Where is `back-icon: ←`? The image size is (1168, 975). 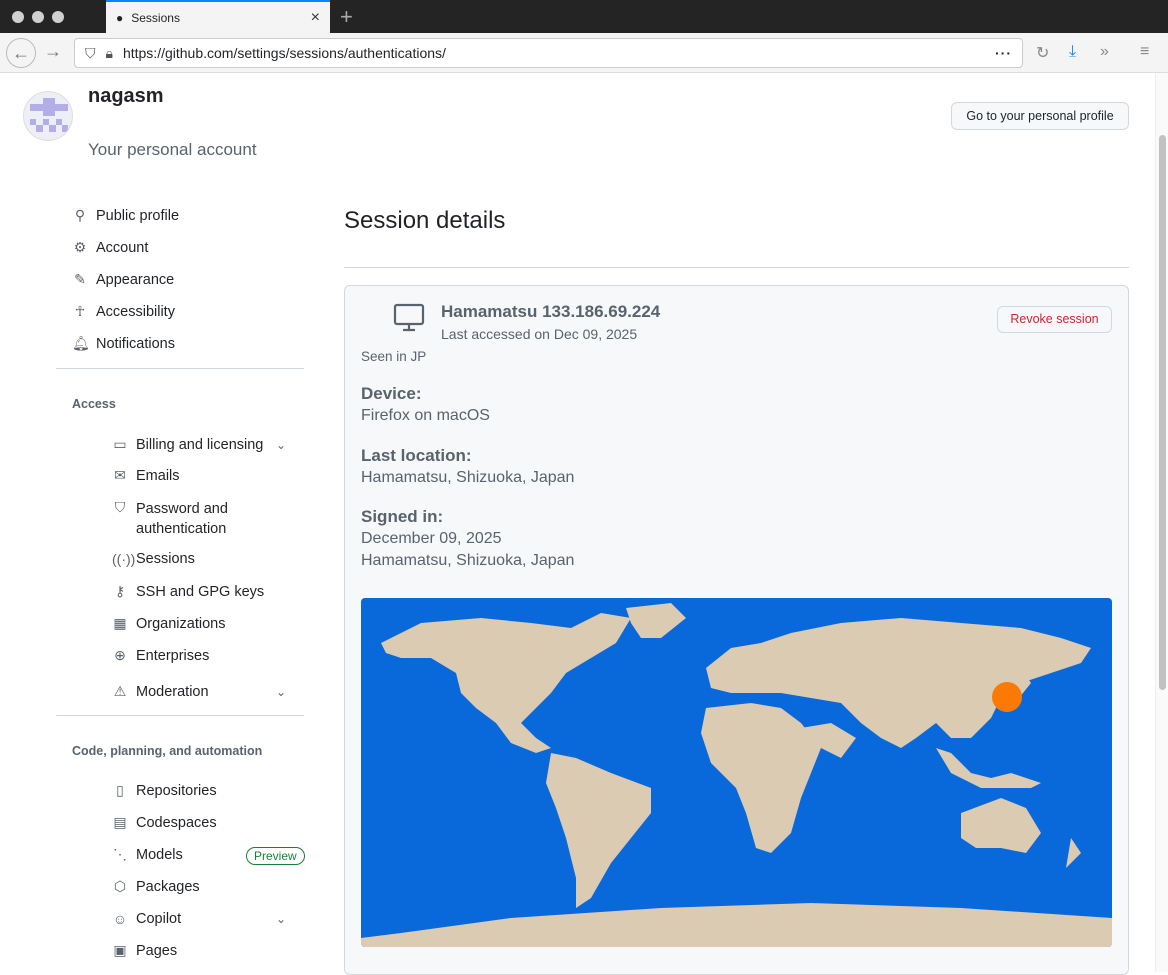
back-icon: ← is located at coordinates (21, 53).